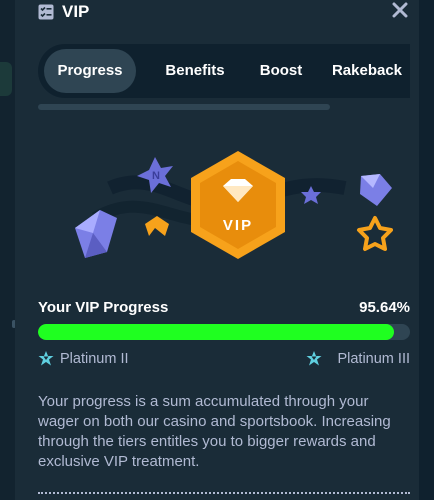  What do you see at coordinates (426, 250) in the screenshot?
I see `background-right` at bounding box center [426, 250].